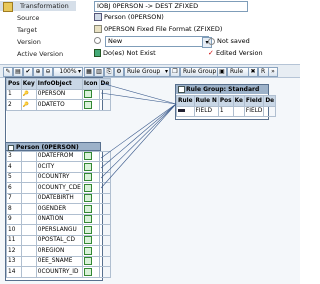 The image size is (320, 284). I want to click on table-row: 2 🔑 0DATETO, so click(59, 105).